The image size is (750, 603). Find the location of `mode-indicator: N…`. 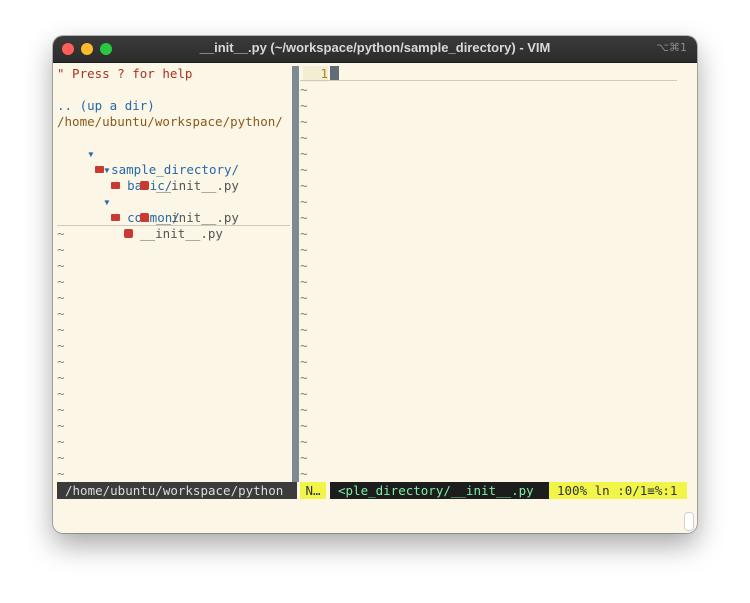

mode-indicator: N… is located at coordinates (313, 490).